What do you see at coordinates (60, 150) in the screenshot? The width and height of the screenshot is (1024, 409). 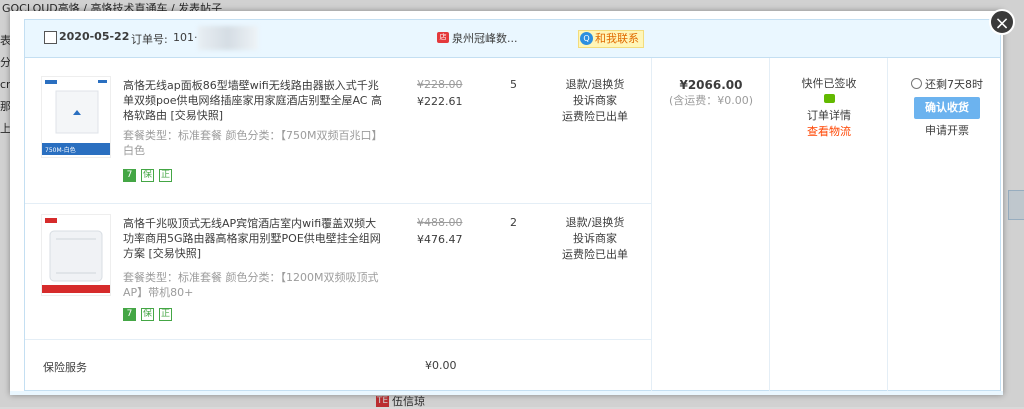 I see `image-caption: 750M-白色` at bounding box center [60, 150].